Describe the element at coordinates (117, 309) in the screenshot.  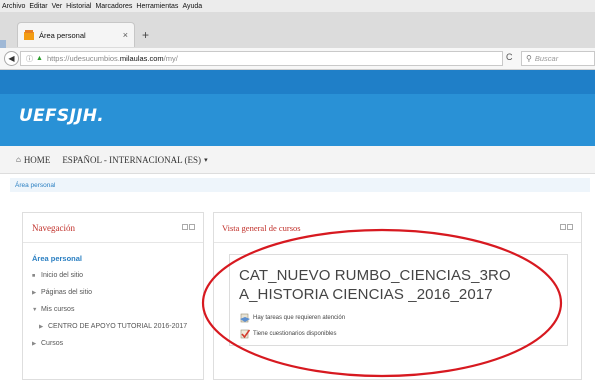
I see `nav-item-mis-cursos: ▼ Mis cursos` at that location.